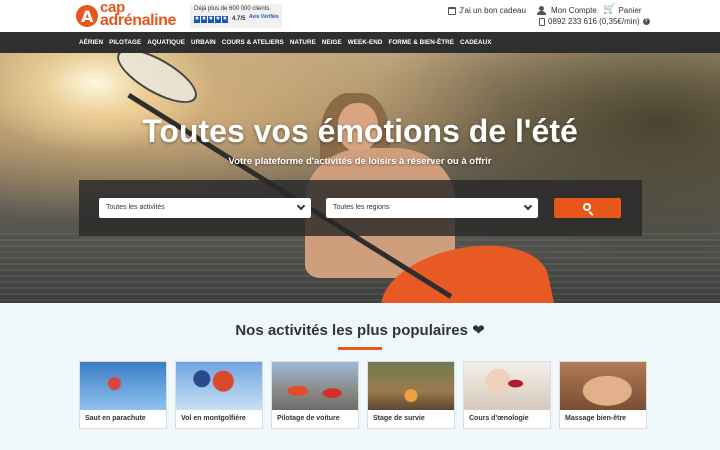 Image resolution: width=720 pixels, height=450 pixels. I want to click on account-link: Mon Compte, so click(567, 10).